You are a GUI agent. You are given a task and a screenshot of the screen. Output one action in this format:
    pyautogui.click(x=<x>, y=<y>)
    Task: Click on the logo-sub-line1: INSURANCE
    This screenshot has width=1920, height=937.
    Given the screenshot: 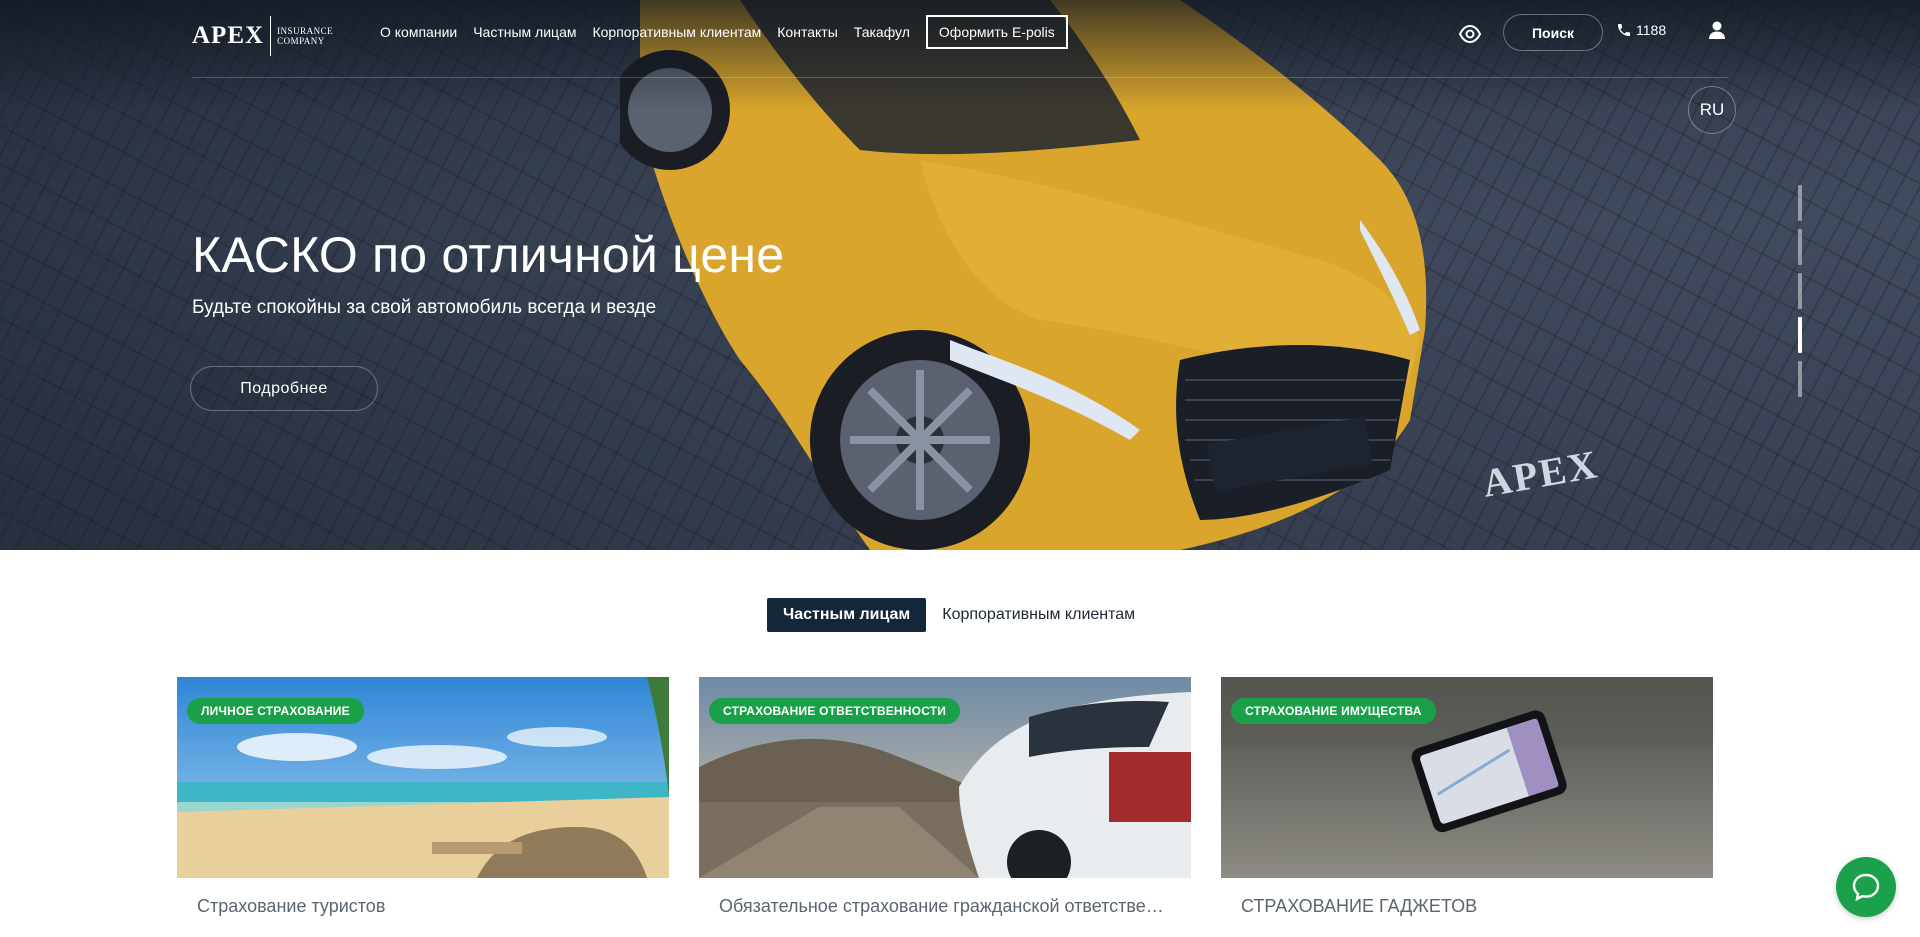 What is the action you would take?
    pyautogui.click(x=305, y=31)
    